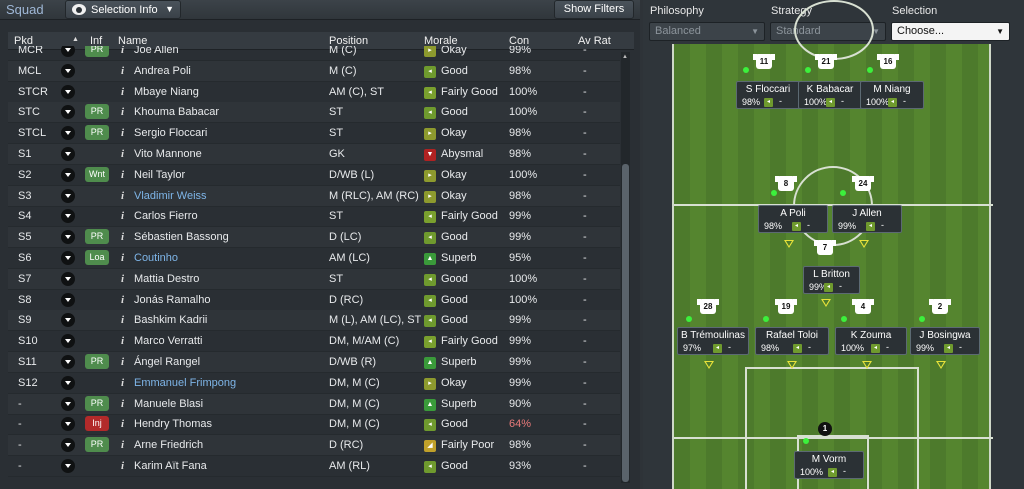 The height and width of the screenshot is (489, 1024). What do you see at coordinates (172, 300) in the screenshot?
I see `player-name: Jonás Ramalho` at bounding box center [172, 300].